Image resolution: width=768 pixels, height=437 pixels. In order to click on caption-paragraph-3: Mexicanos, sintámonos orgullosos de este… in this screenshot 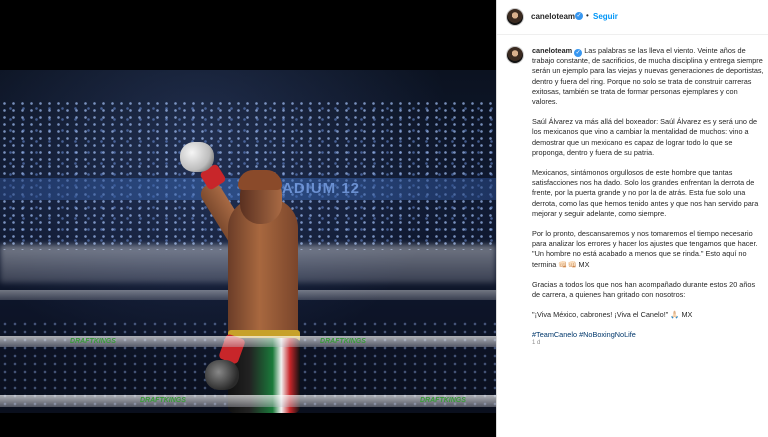, I will do `click(645, 193)`.